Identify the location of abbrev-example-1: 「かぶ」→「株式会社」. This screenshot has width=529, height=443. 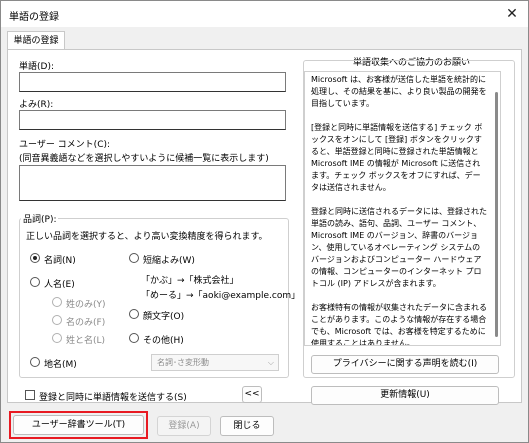
(190, 281).